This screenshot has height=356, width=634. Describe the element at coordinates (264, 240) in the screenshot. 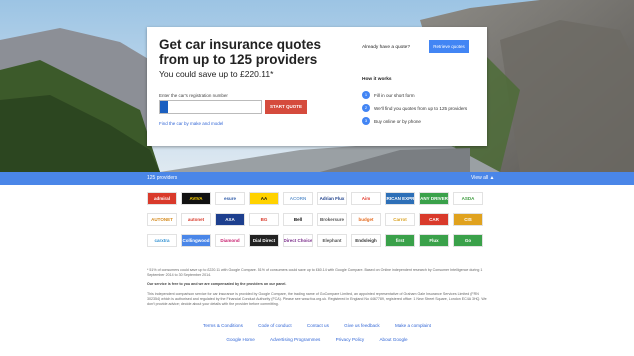

I see `provider-logo: Dial Direct` at that location.